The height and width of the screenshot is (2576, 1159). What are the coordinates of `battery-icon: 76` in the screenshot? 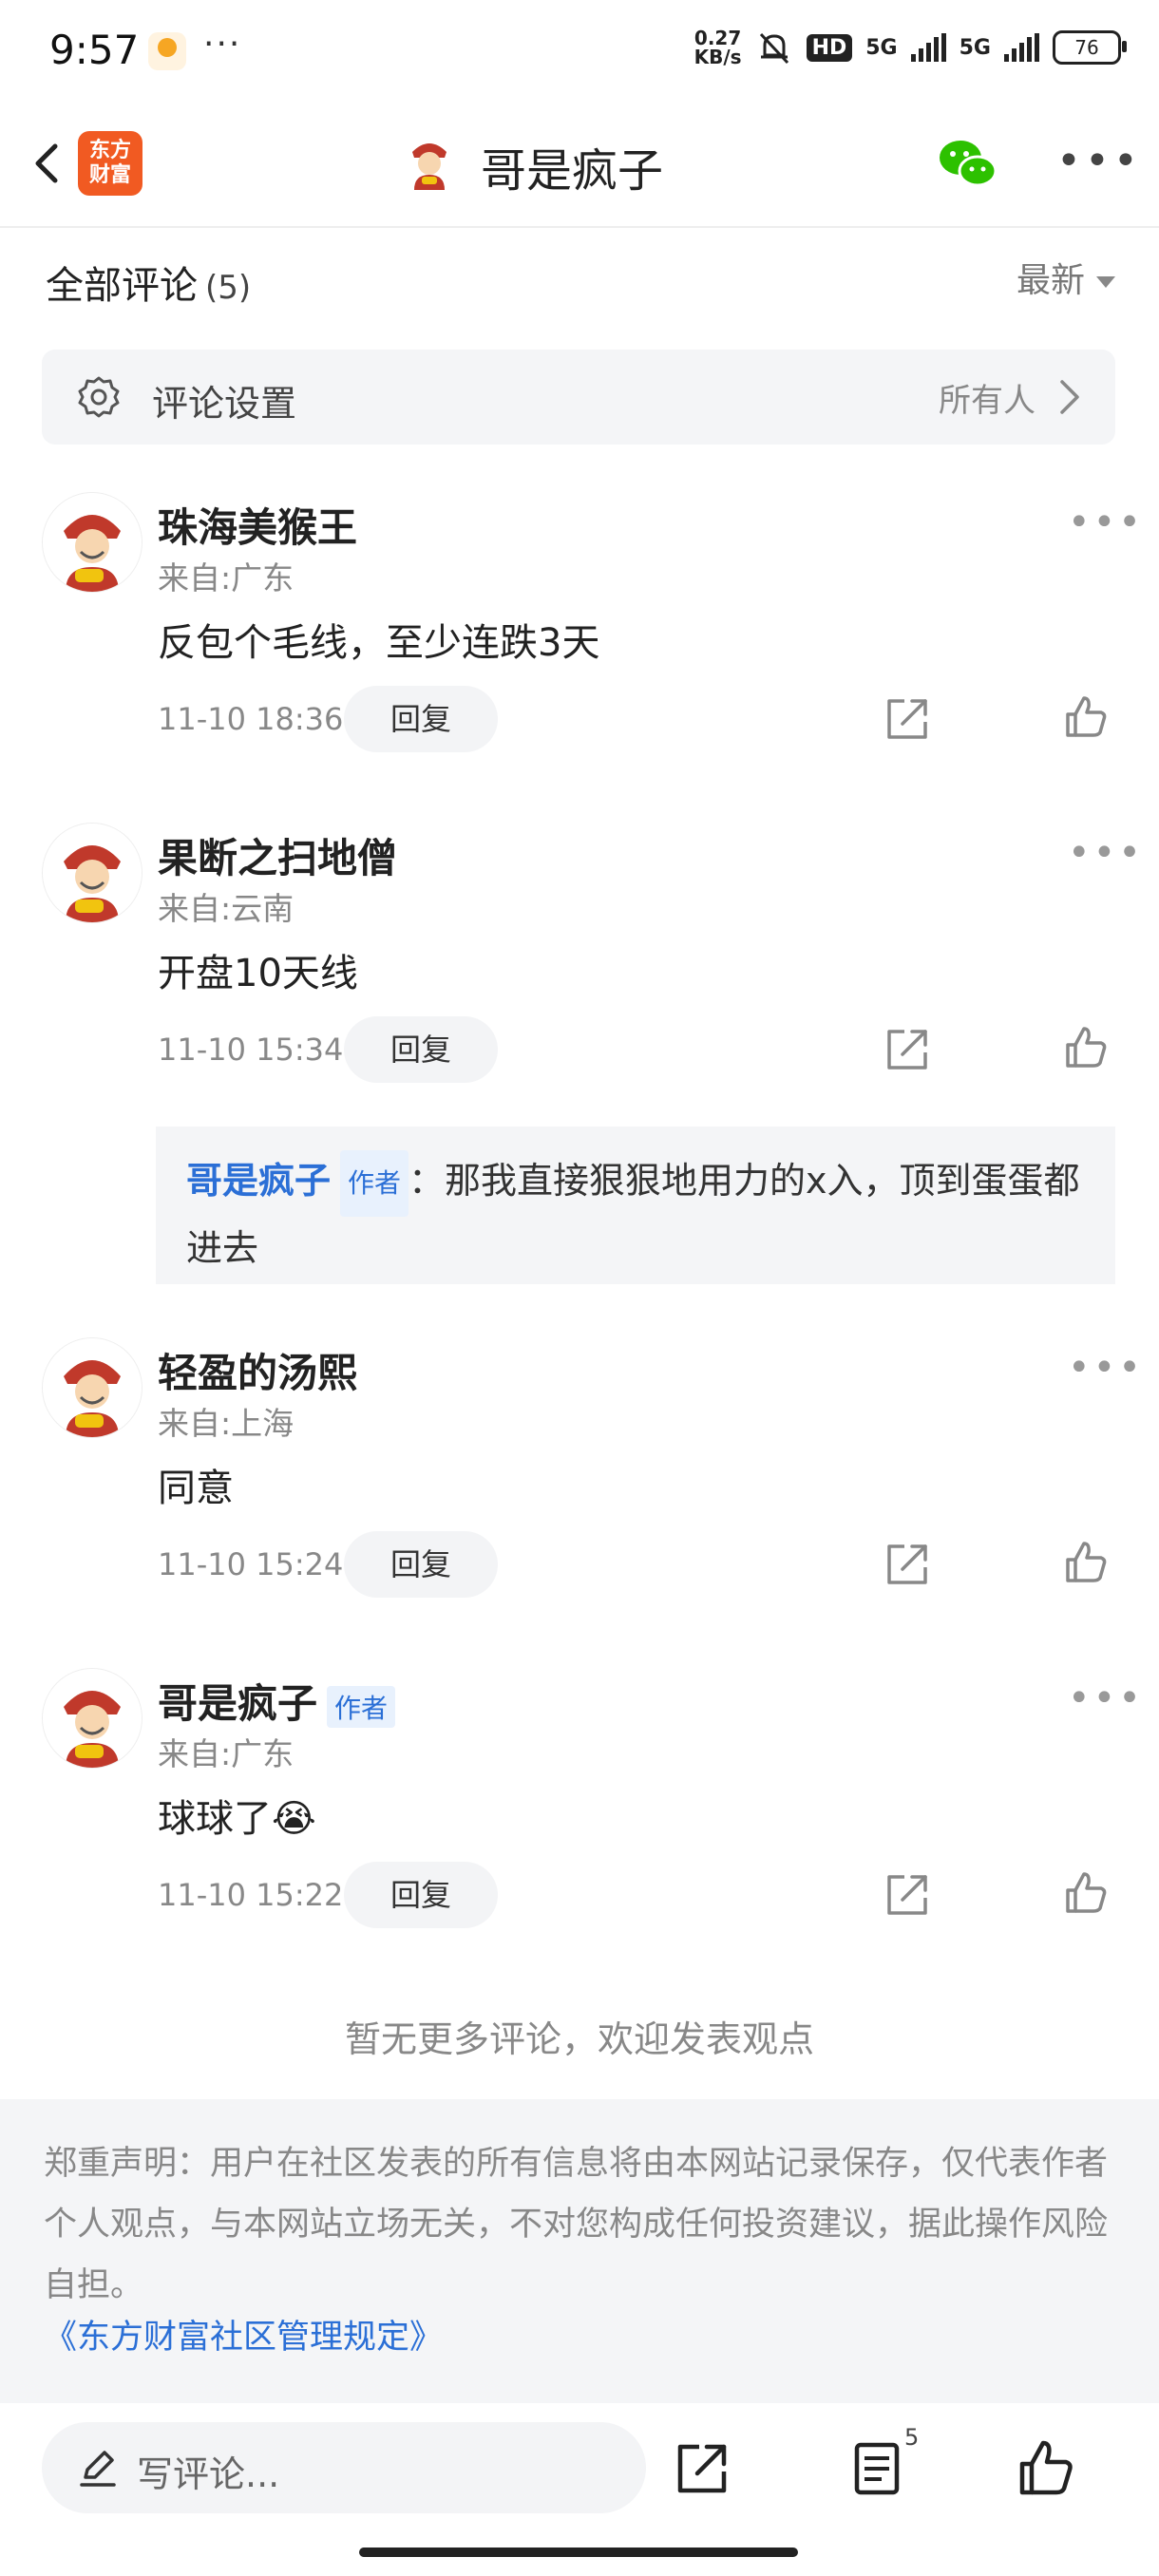 It's located at (1090, 47).